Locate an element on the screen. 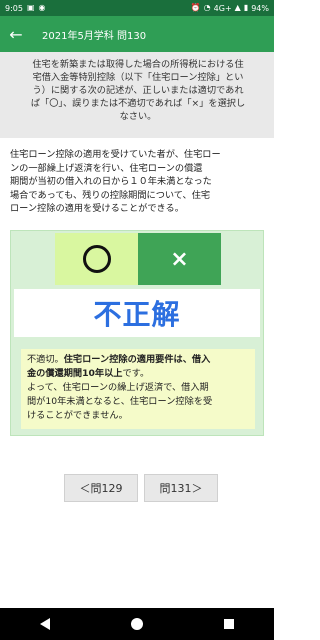 The image size is (320, 640). circle-icon is located at coordinates (96, 259).